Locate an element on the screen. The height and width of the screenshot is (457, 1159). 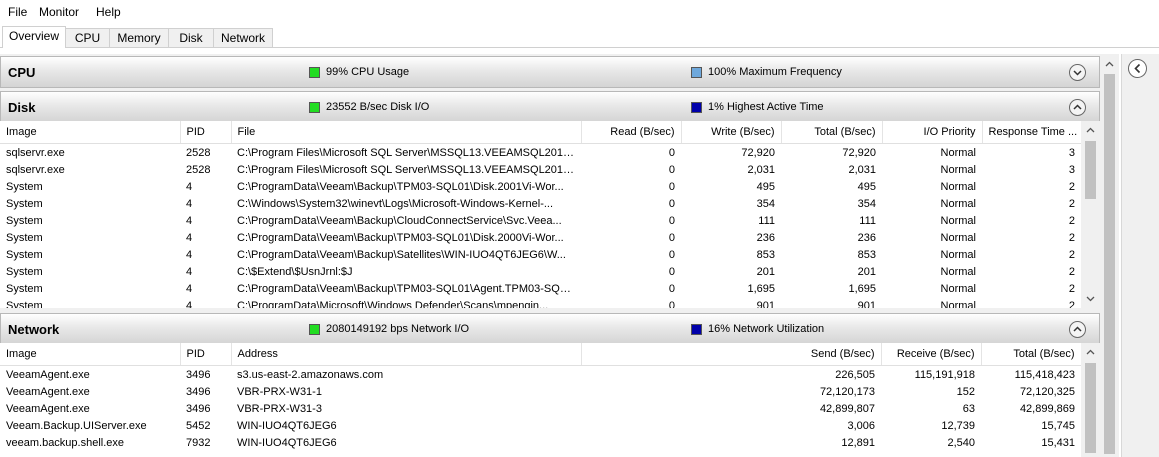
show-graphs-button is located at coordinates (1137, 68).